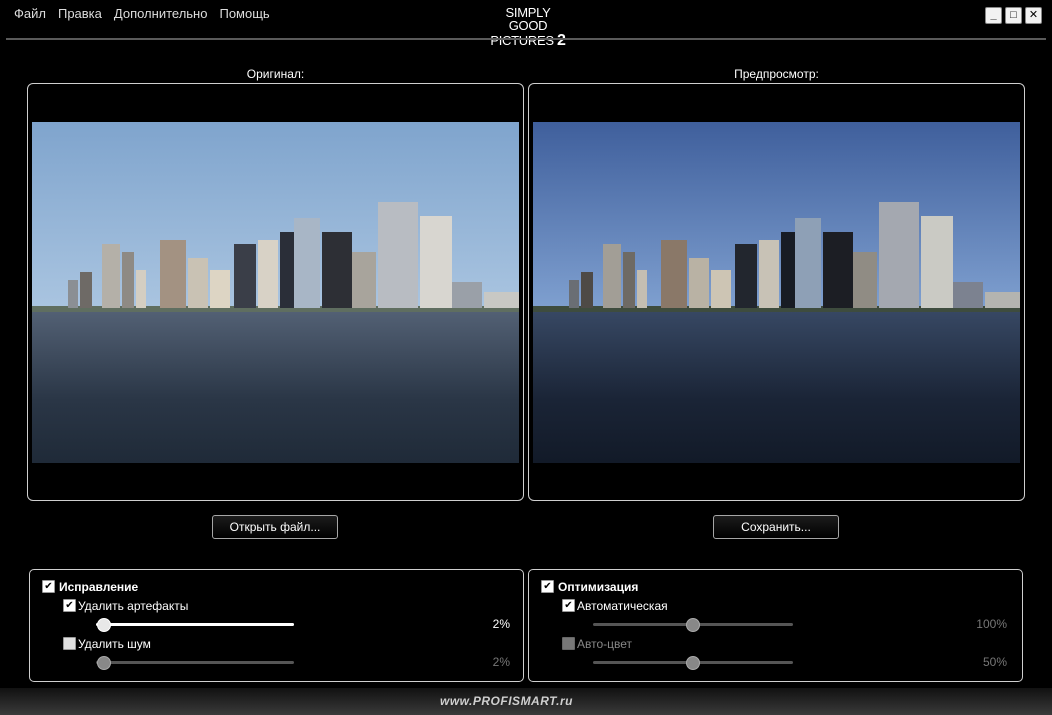  I want to click on menu-extra: Дополнительно, so click(161, 13).